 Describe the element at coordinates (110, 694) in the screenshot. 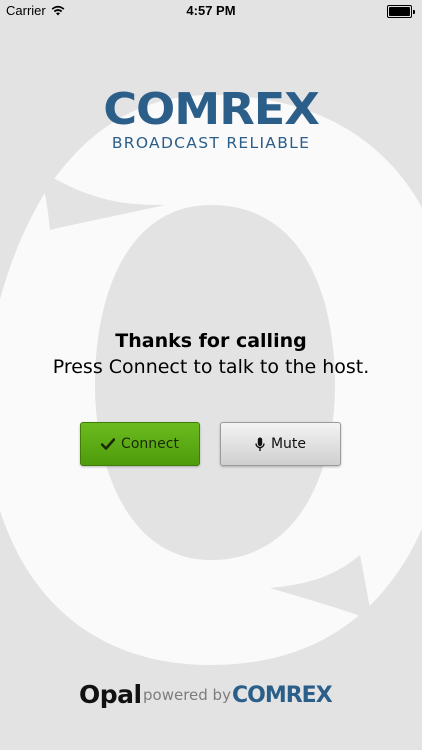

I see `opal-logo: Opal` at that location.